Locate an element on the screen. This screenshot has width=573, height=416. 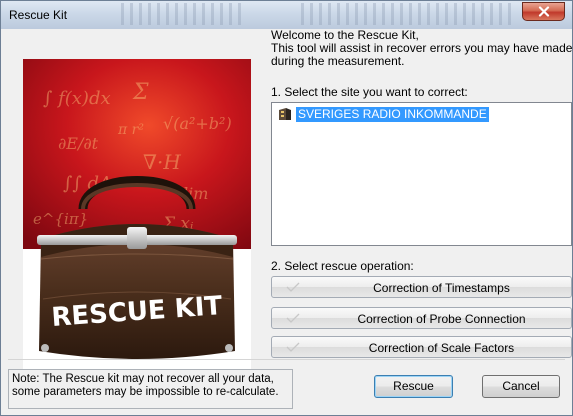
close-button is located at coordinates (543, 11).